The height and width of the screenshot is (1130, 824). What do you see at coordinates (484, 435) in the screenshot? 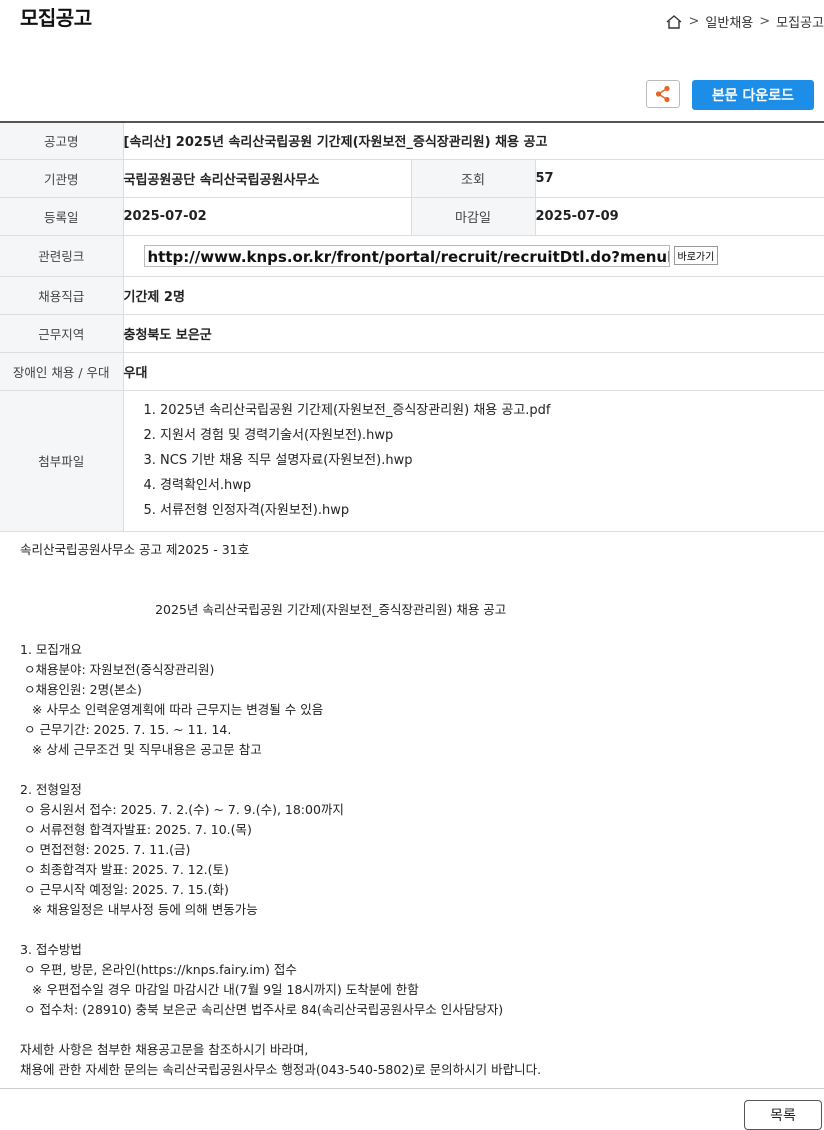
I see `attachment-link: 2. 지원서 경험 및 경력기술서(자원보전).hwp` at bounding box center [484, 435].